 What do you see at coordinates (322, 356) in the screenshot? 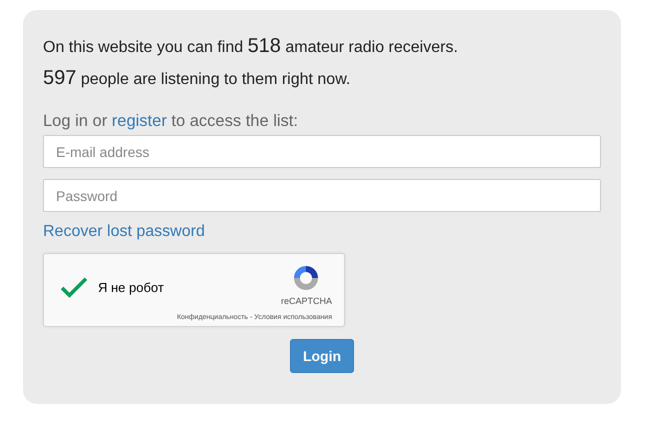
I see `login-button: Login` at bounding box center [322, 356].